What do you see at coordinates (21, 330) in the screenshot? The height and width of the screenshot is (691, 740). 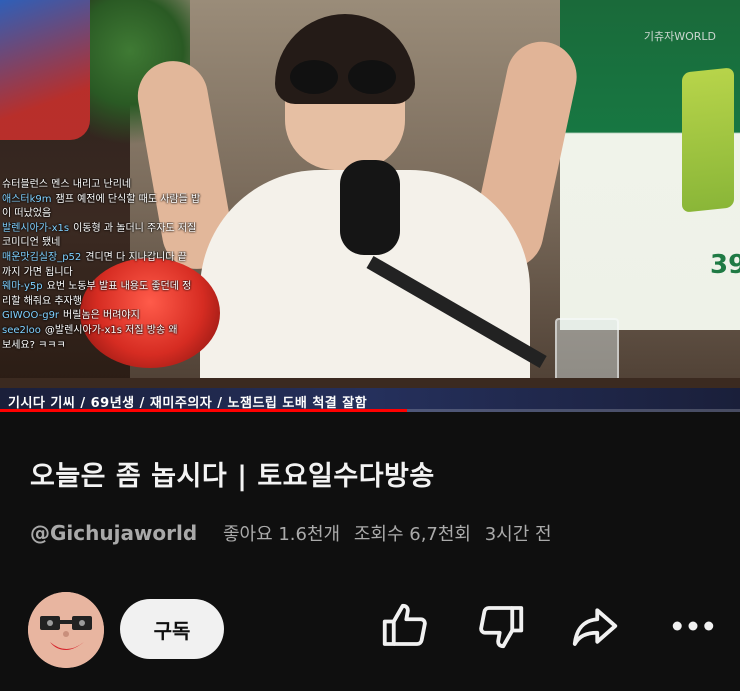 I see `chat-nickname: see2loo` at bounding box center [21, 330].